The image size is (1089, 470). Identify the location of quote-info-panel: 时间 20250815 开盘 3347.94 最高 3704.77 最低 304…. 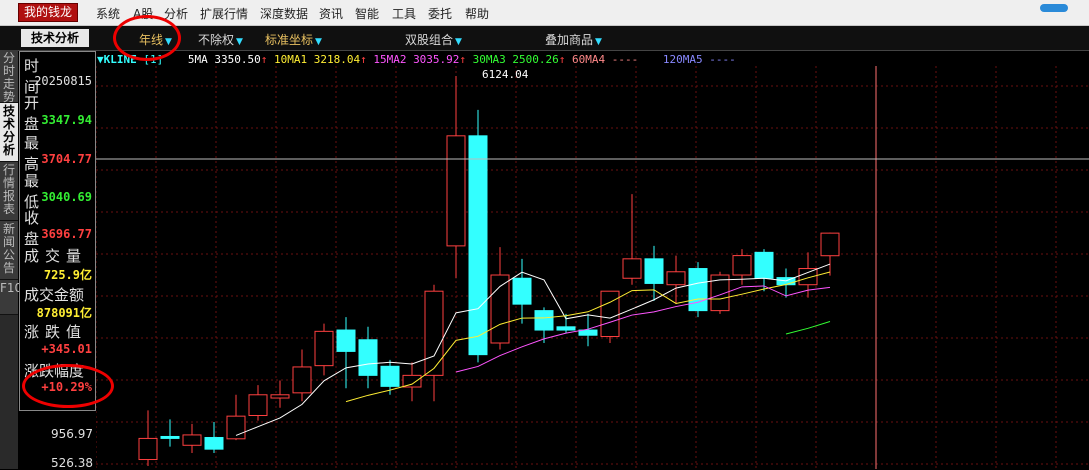
(57, 231).